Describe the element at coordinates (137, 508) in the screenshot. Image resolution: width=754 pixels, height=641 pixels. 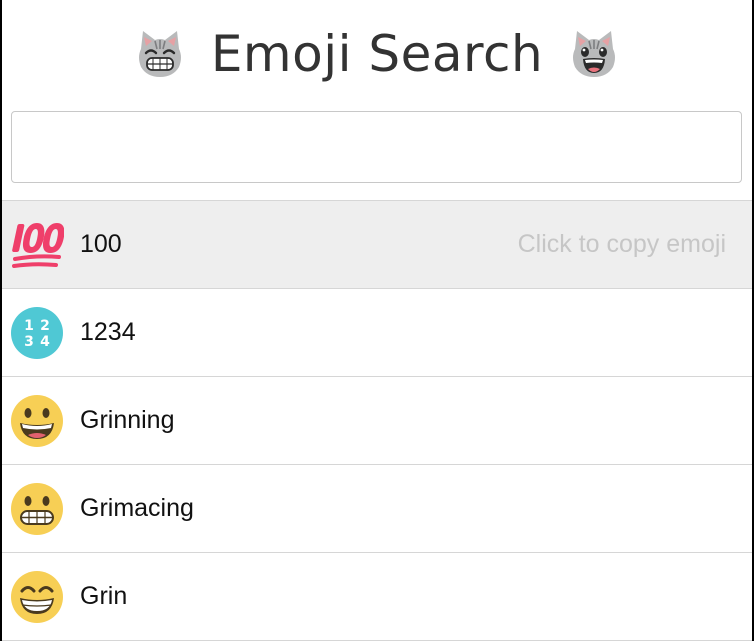
I see `list-item-label: Grimacing` at that location.